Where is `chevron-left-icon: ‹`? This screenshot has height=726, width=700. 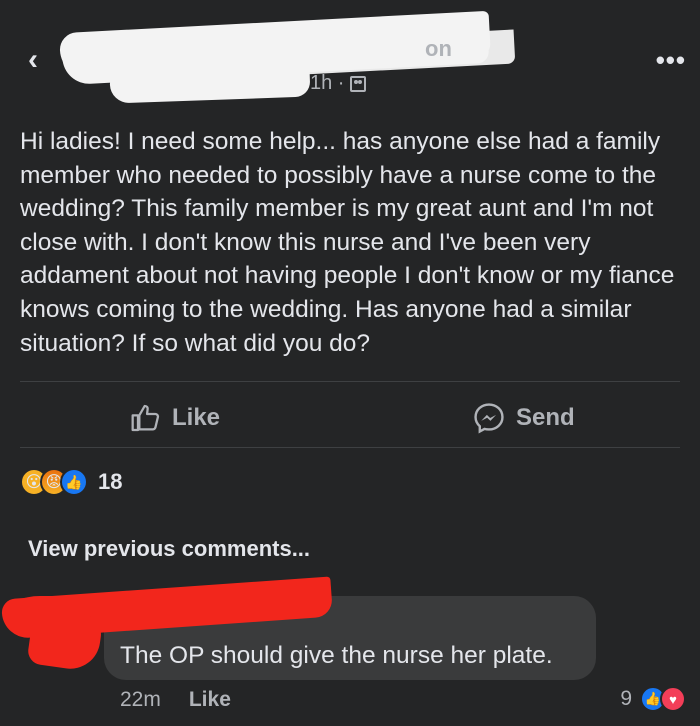 chevron-left-icon: ‹ is located at coordinates (33, 59).